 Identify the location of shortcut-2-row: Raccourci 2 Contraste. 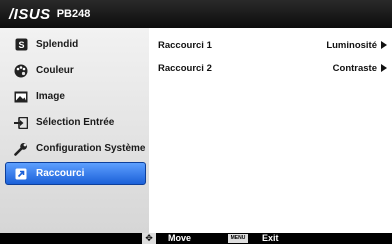
(272, 68).